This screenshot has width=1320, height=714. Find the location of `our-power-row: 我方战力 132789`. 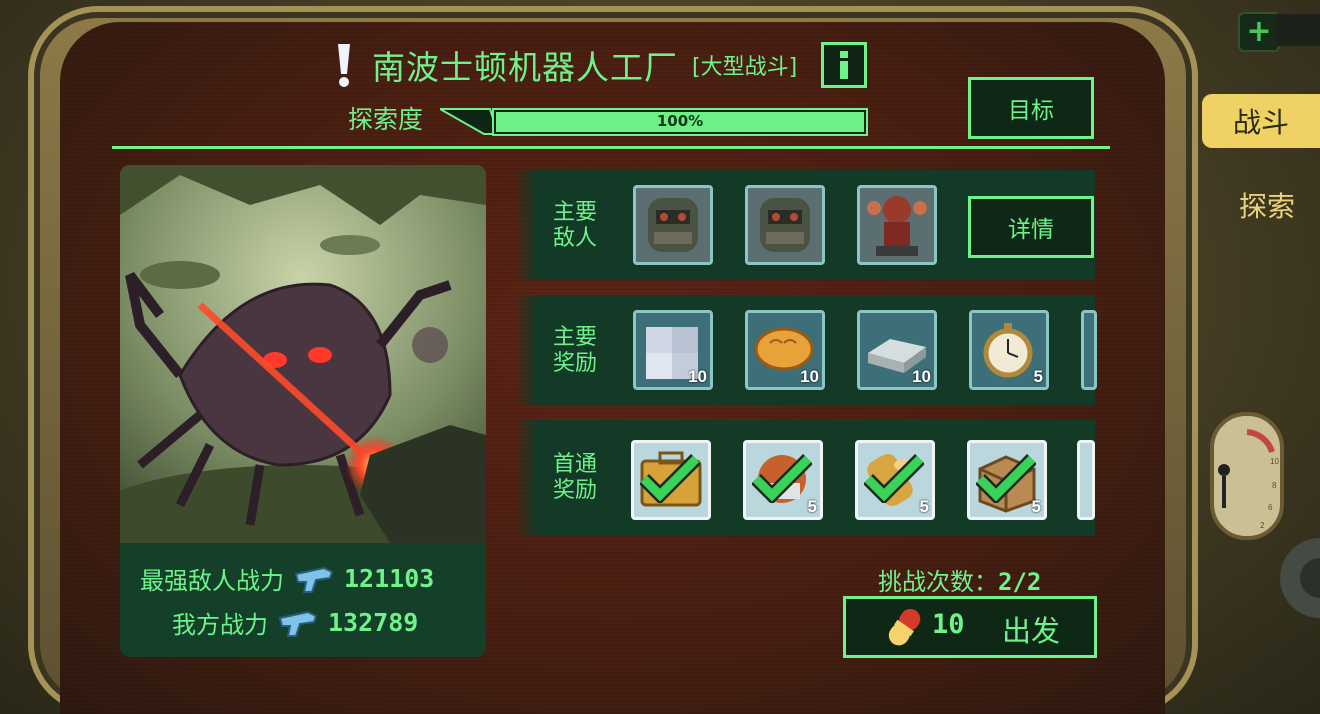

our-power-row: 我方战力 132789 is located at coordinates (295, 622).